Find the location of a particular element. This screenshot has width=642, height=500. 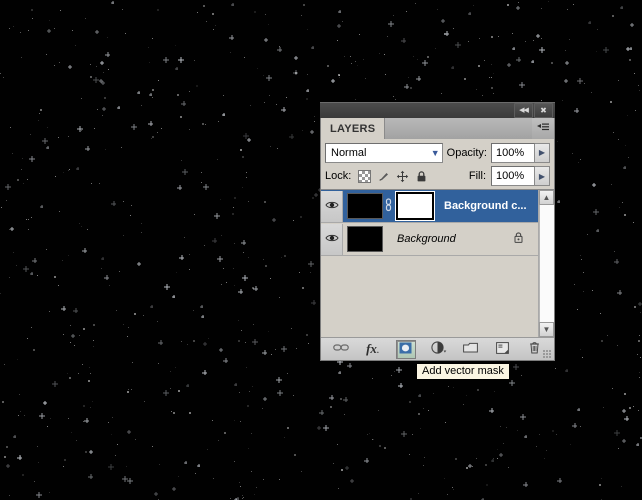

tooltip: Add vector mask is located at coordinates (463, 371).